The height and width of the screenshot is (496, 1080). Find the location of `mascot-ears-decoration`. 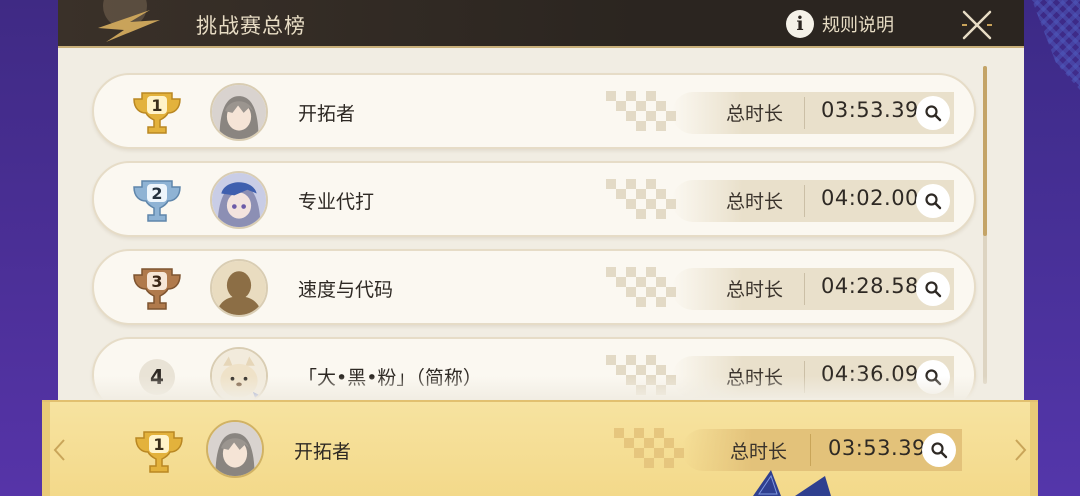

mascot-ears-decoration is located at coordinates (792, 483).